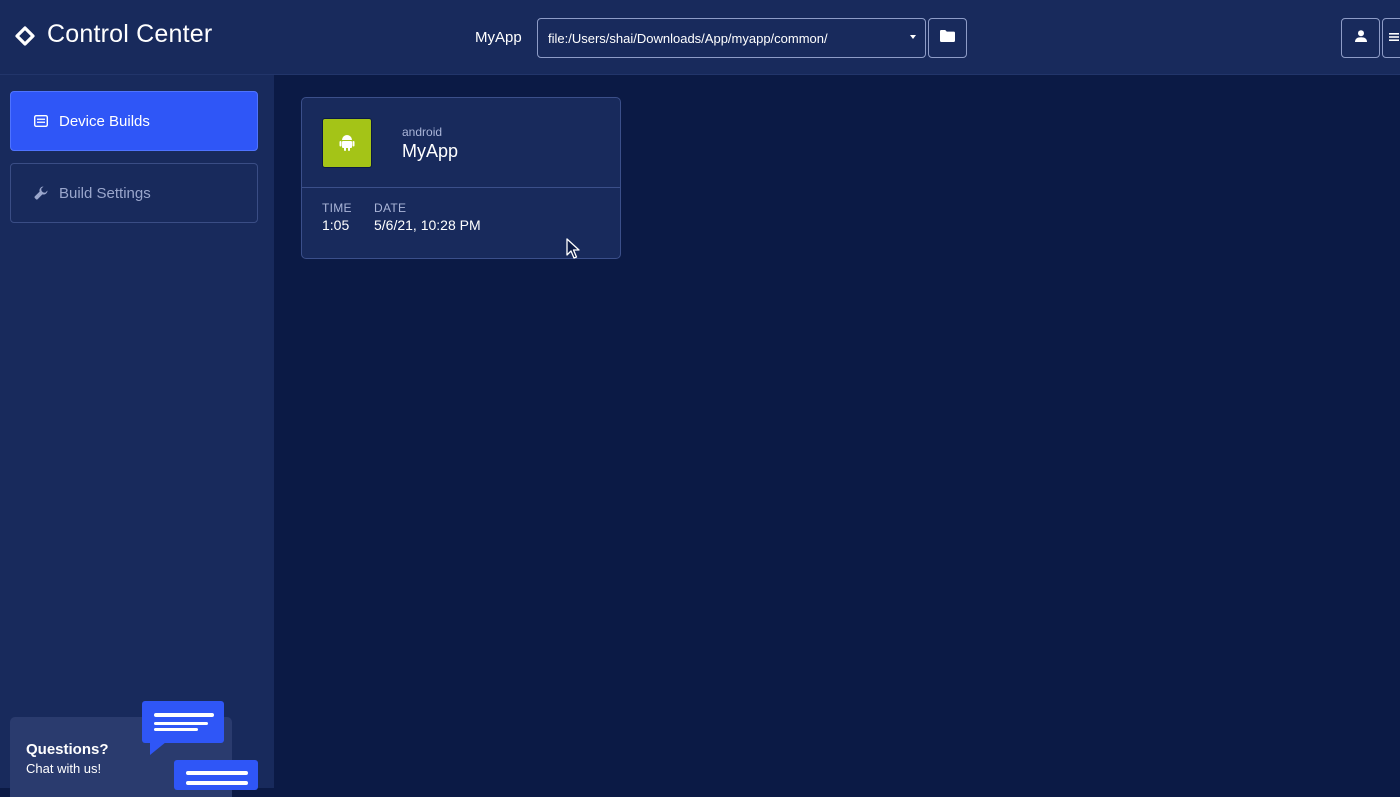 This screenshot has height=797, width=1400. Describe the element at coordinates (64, 768) in the screenshot. I see `chat-subtitle: Chat with us!` at that location.